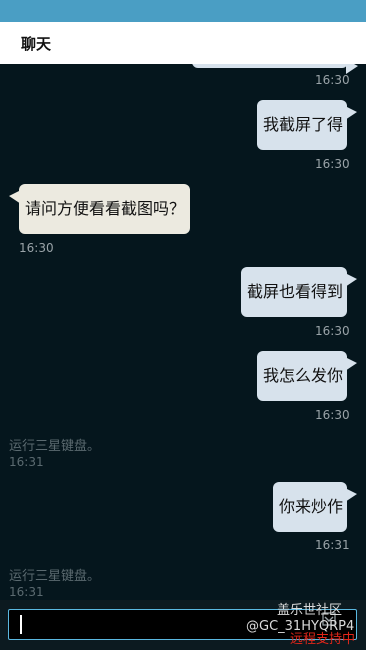 Image resolution: width=366 pixels, height=650 pixels. Describe the element at coordinates (105, 208) in the screenshot. I see `message-text: 请问方便看看截图吗？` at that location.